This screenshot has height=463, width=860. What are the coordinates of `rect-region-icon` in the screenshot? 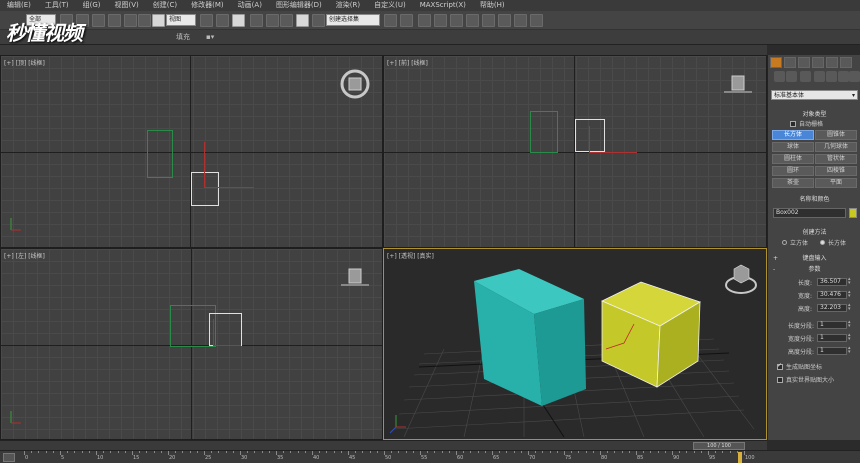 It's located at (98, 20).